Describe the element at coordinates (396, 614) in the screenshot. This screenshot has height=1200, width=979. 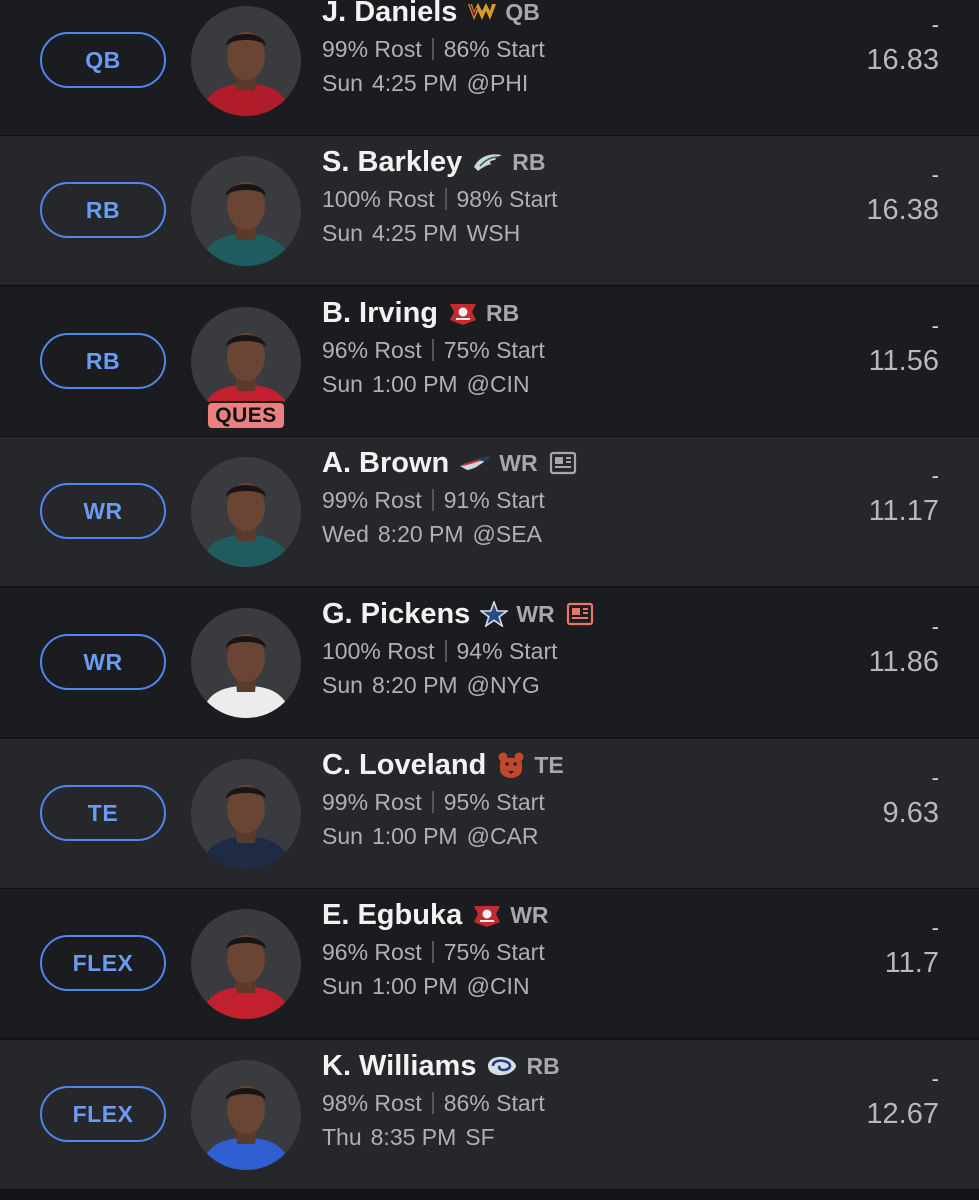
I see `player-name-link: G. Pickens` at that location.